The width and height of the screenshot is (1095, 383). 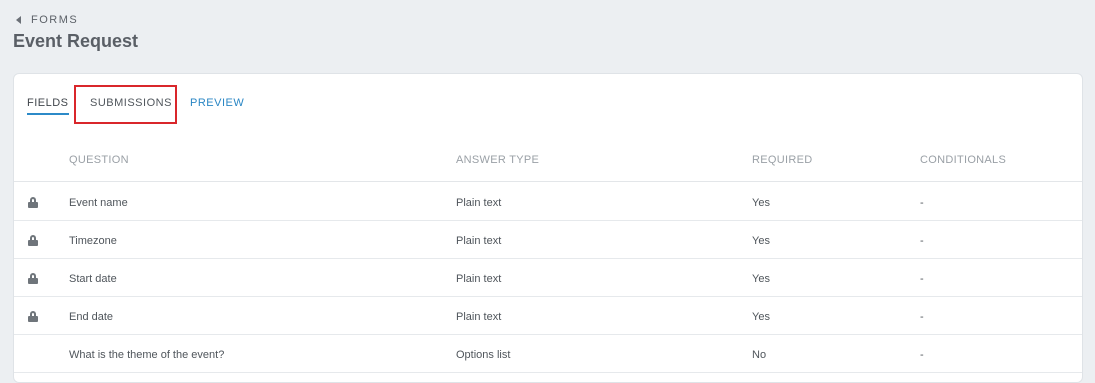 I want to click on table-row: Timezone Plain text Yes -, so click(x=548, y=240).